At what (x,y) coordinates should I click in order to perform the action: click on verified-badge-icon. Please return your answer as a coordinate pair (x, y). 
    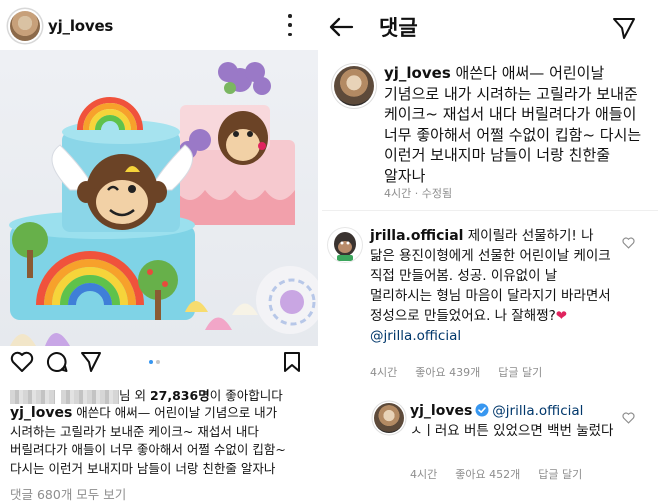
    Looking at the image, I should click on (482, 410).